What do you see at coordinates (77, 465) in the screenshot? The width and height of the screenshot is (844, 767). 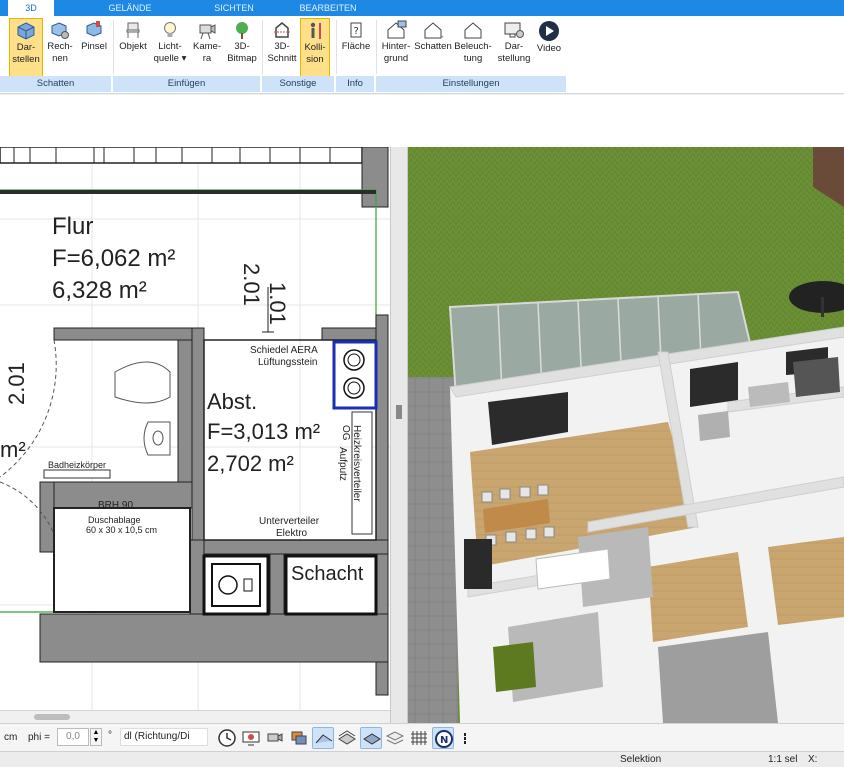 I see `badheizkoerper-label: Badheizkörper` at bounding box center [77, 465].